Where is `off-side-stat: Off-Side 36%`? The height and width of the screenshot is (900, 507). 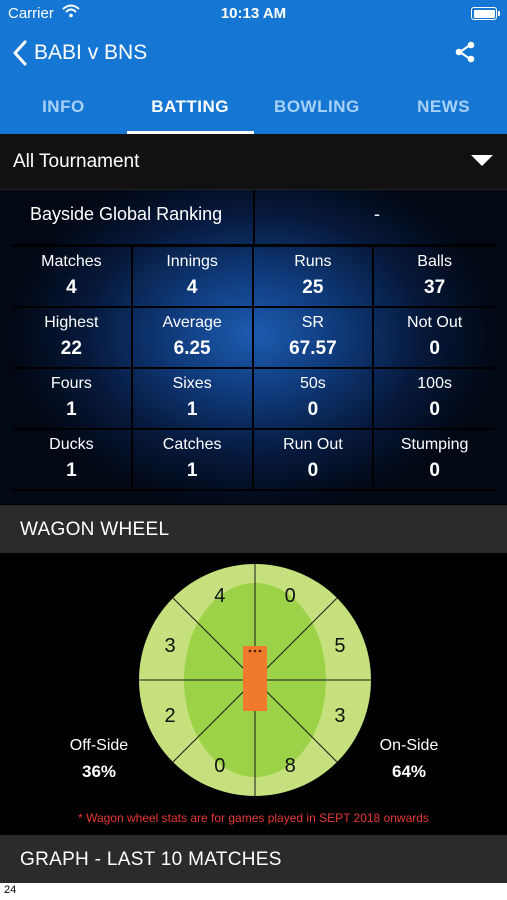 off-side-stat: Off-Side 36% is located at coordinates (99, 759).